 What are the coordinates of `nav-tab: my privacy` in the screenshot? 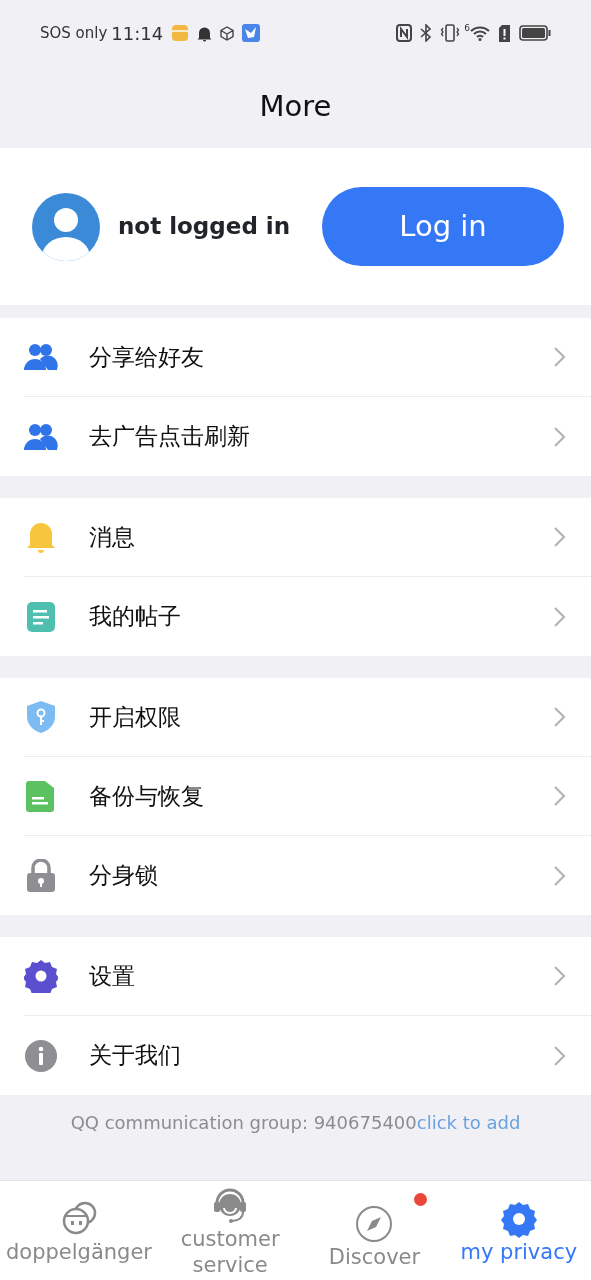 It's located at (518, 1230).